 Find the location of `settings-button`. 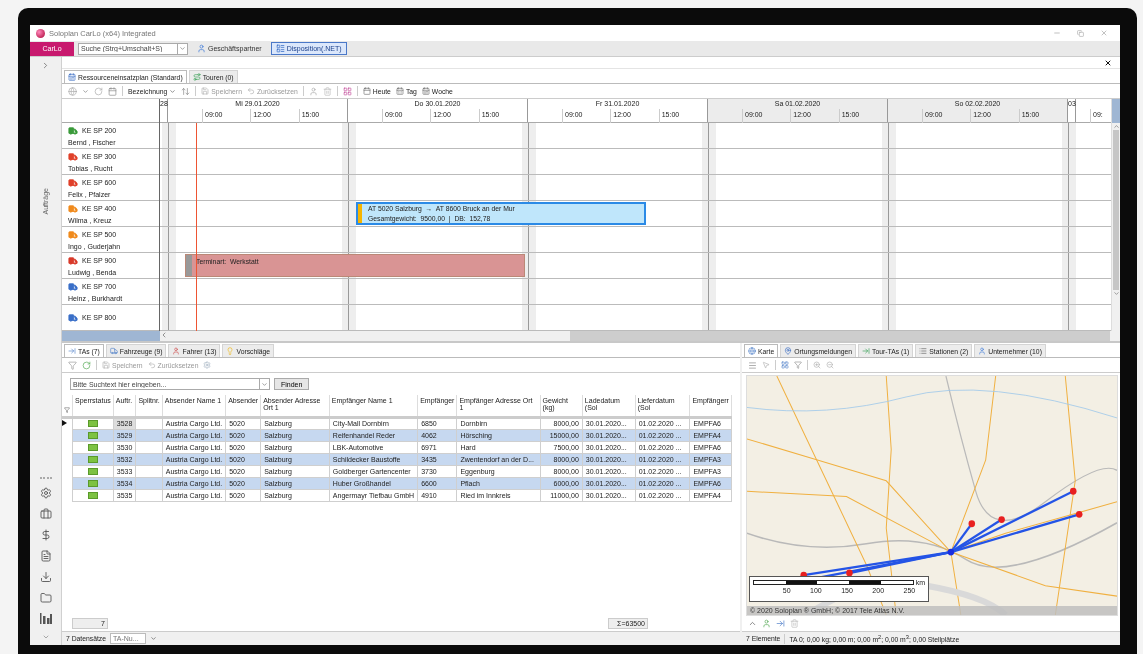

settings-button is located at coordinates (45, 493).